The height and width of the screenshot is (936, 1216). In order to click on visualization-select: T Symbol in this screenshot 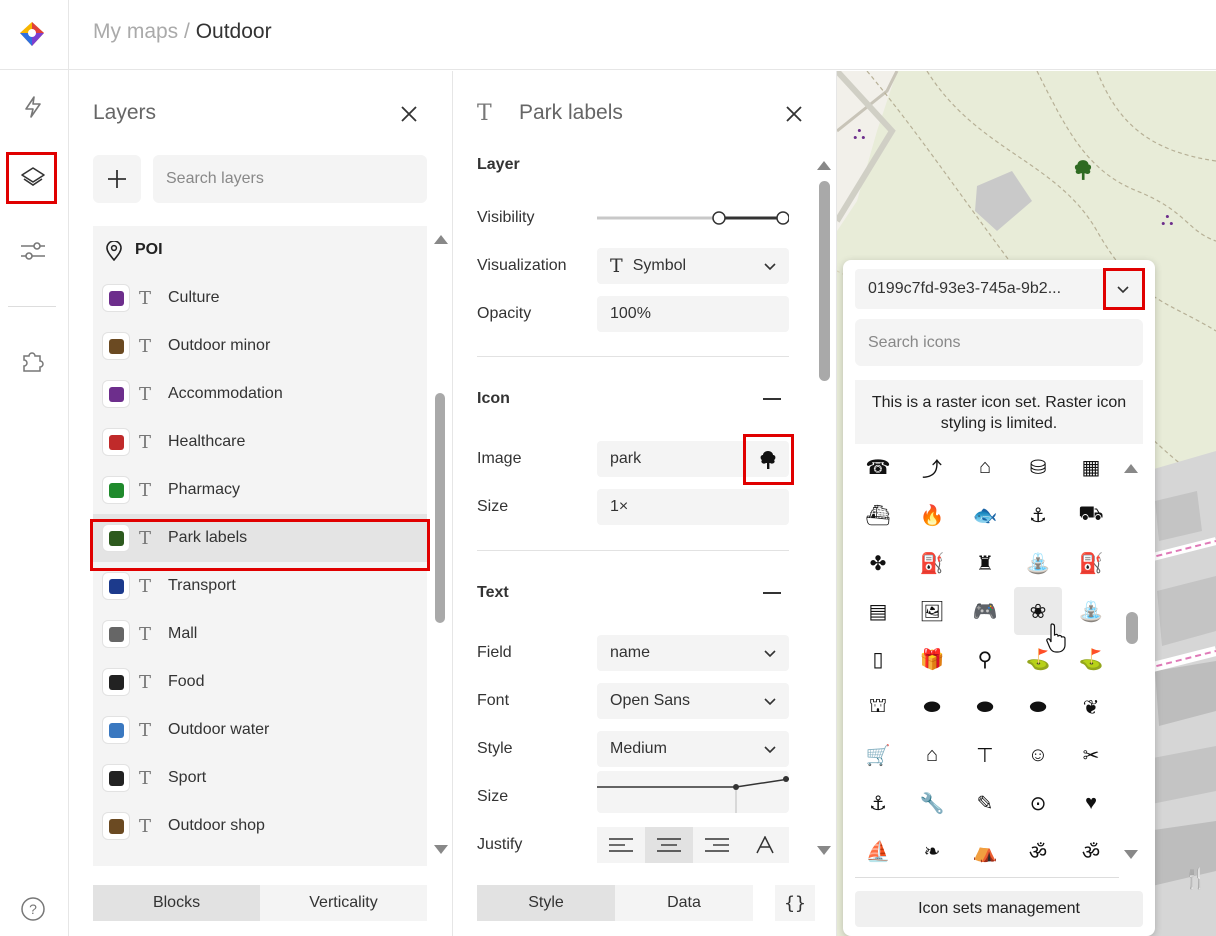, I will do `click(693, 266)`.